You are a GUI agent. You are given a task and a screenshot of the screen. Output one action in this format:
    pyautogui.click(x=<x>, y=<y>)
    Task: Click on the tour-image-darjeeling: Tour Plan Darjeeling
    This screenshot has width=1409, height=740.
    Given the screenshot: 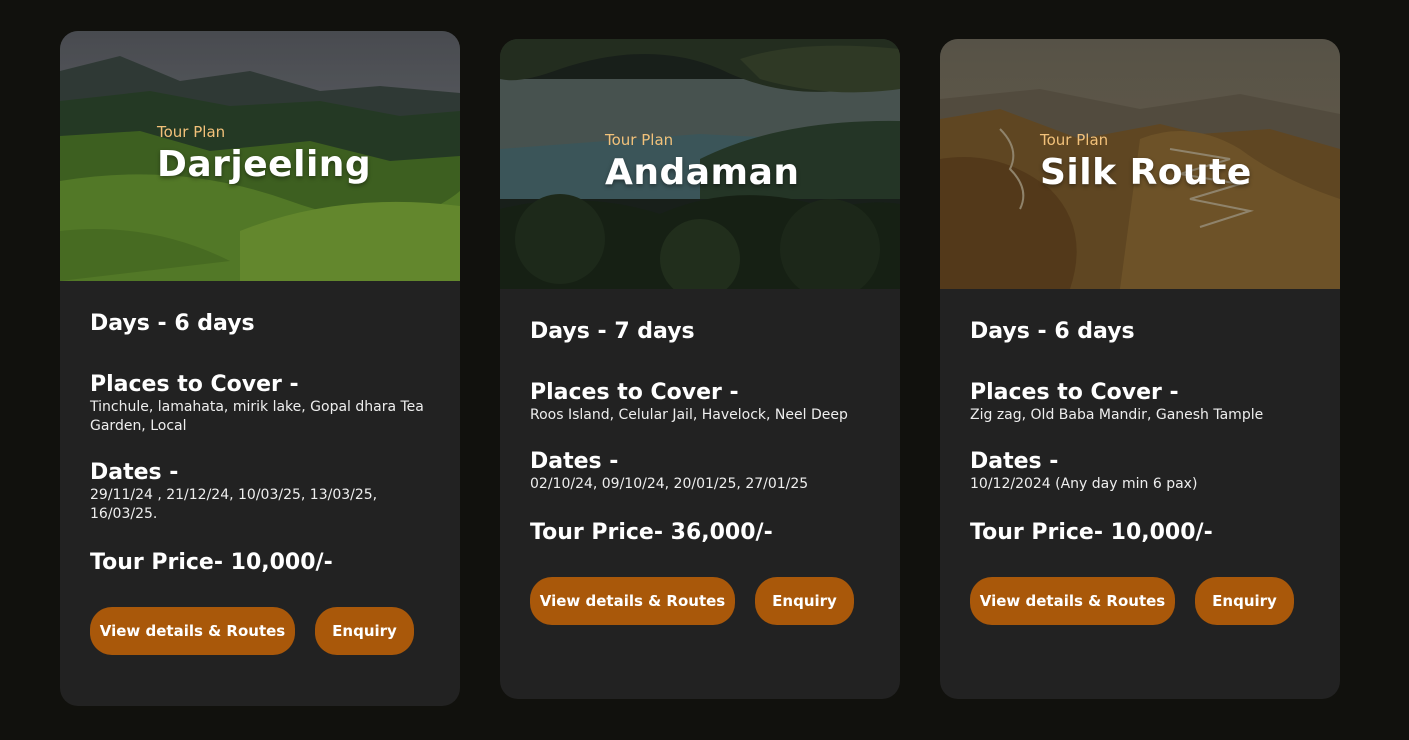 What is the action you would take?
    pyautogui.click(x=260, y=156)
    